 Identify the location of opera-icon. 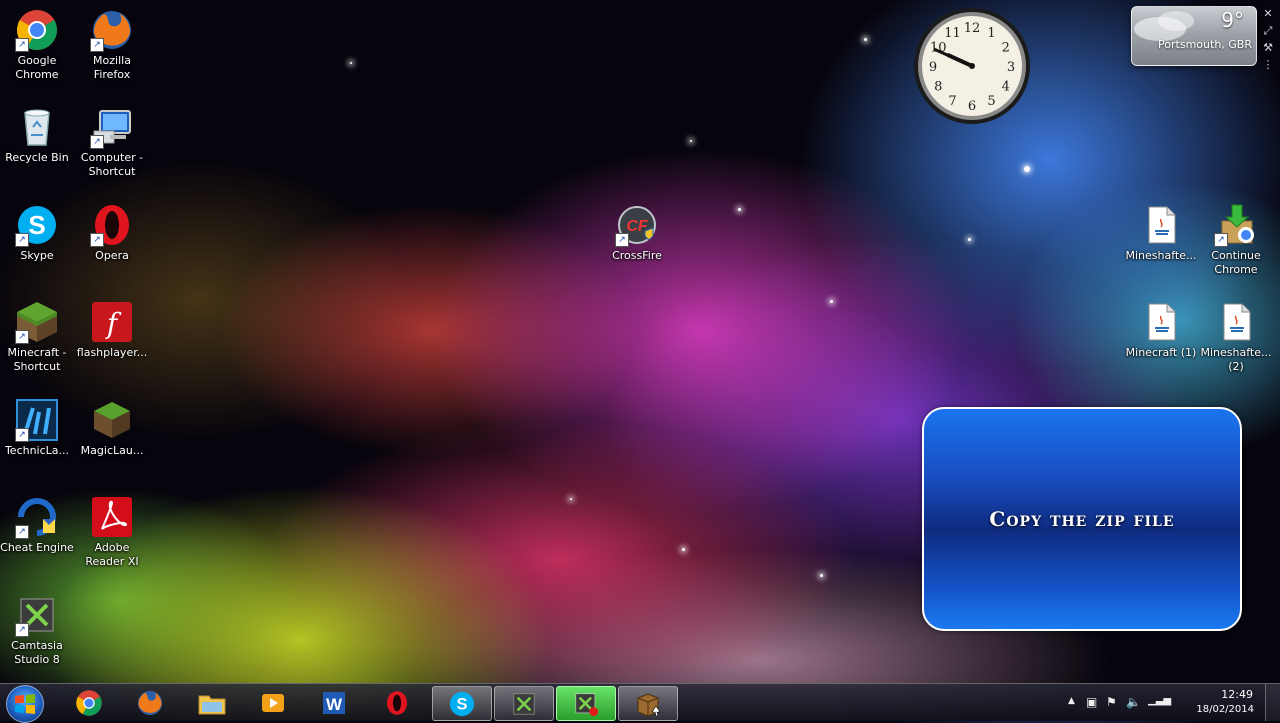
(397, 702).